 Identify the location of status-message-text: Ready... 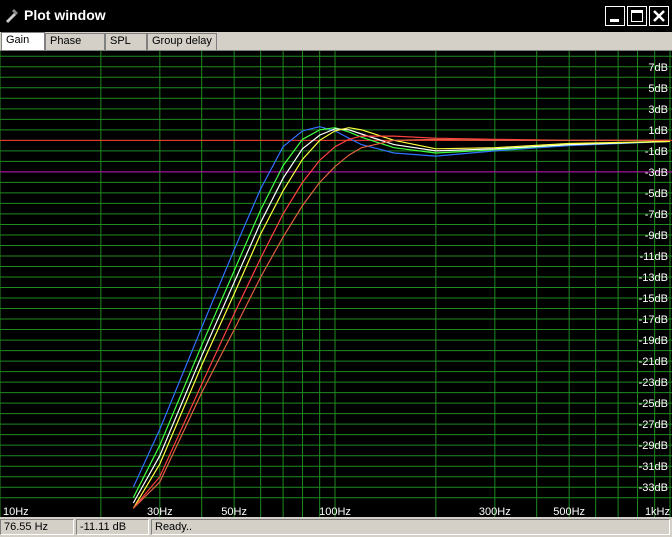
(174, 527).